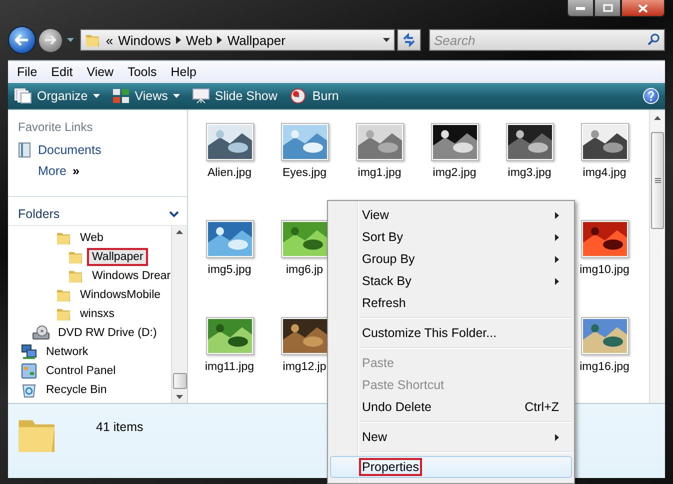 The width and height of the screenshot is (673, 484). I want to click on tree-item: Control Panel, so click(81, 371).